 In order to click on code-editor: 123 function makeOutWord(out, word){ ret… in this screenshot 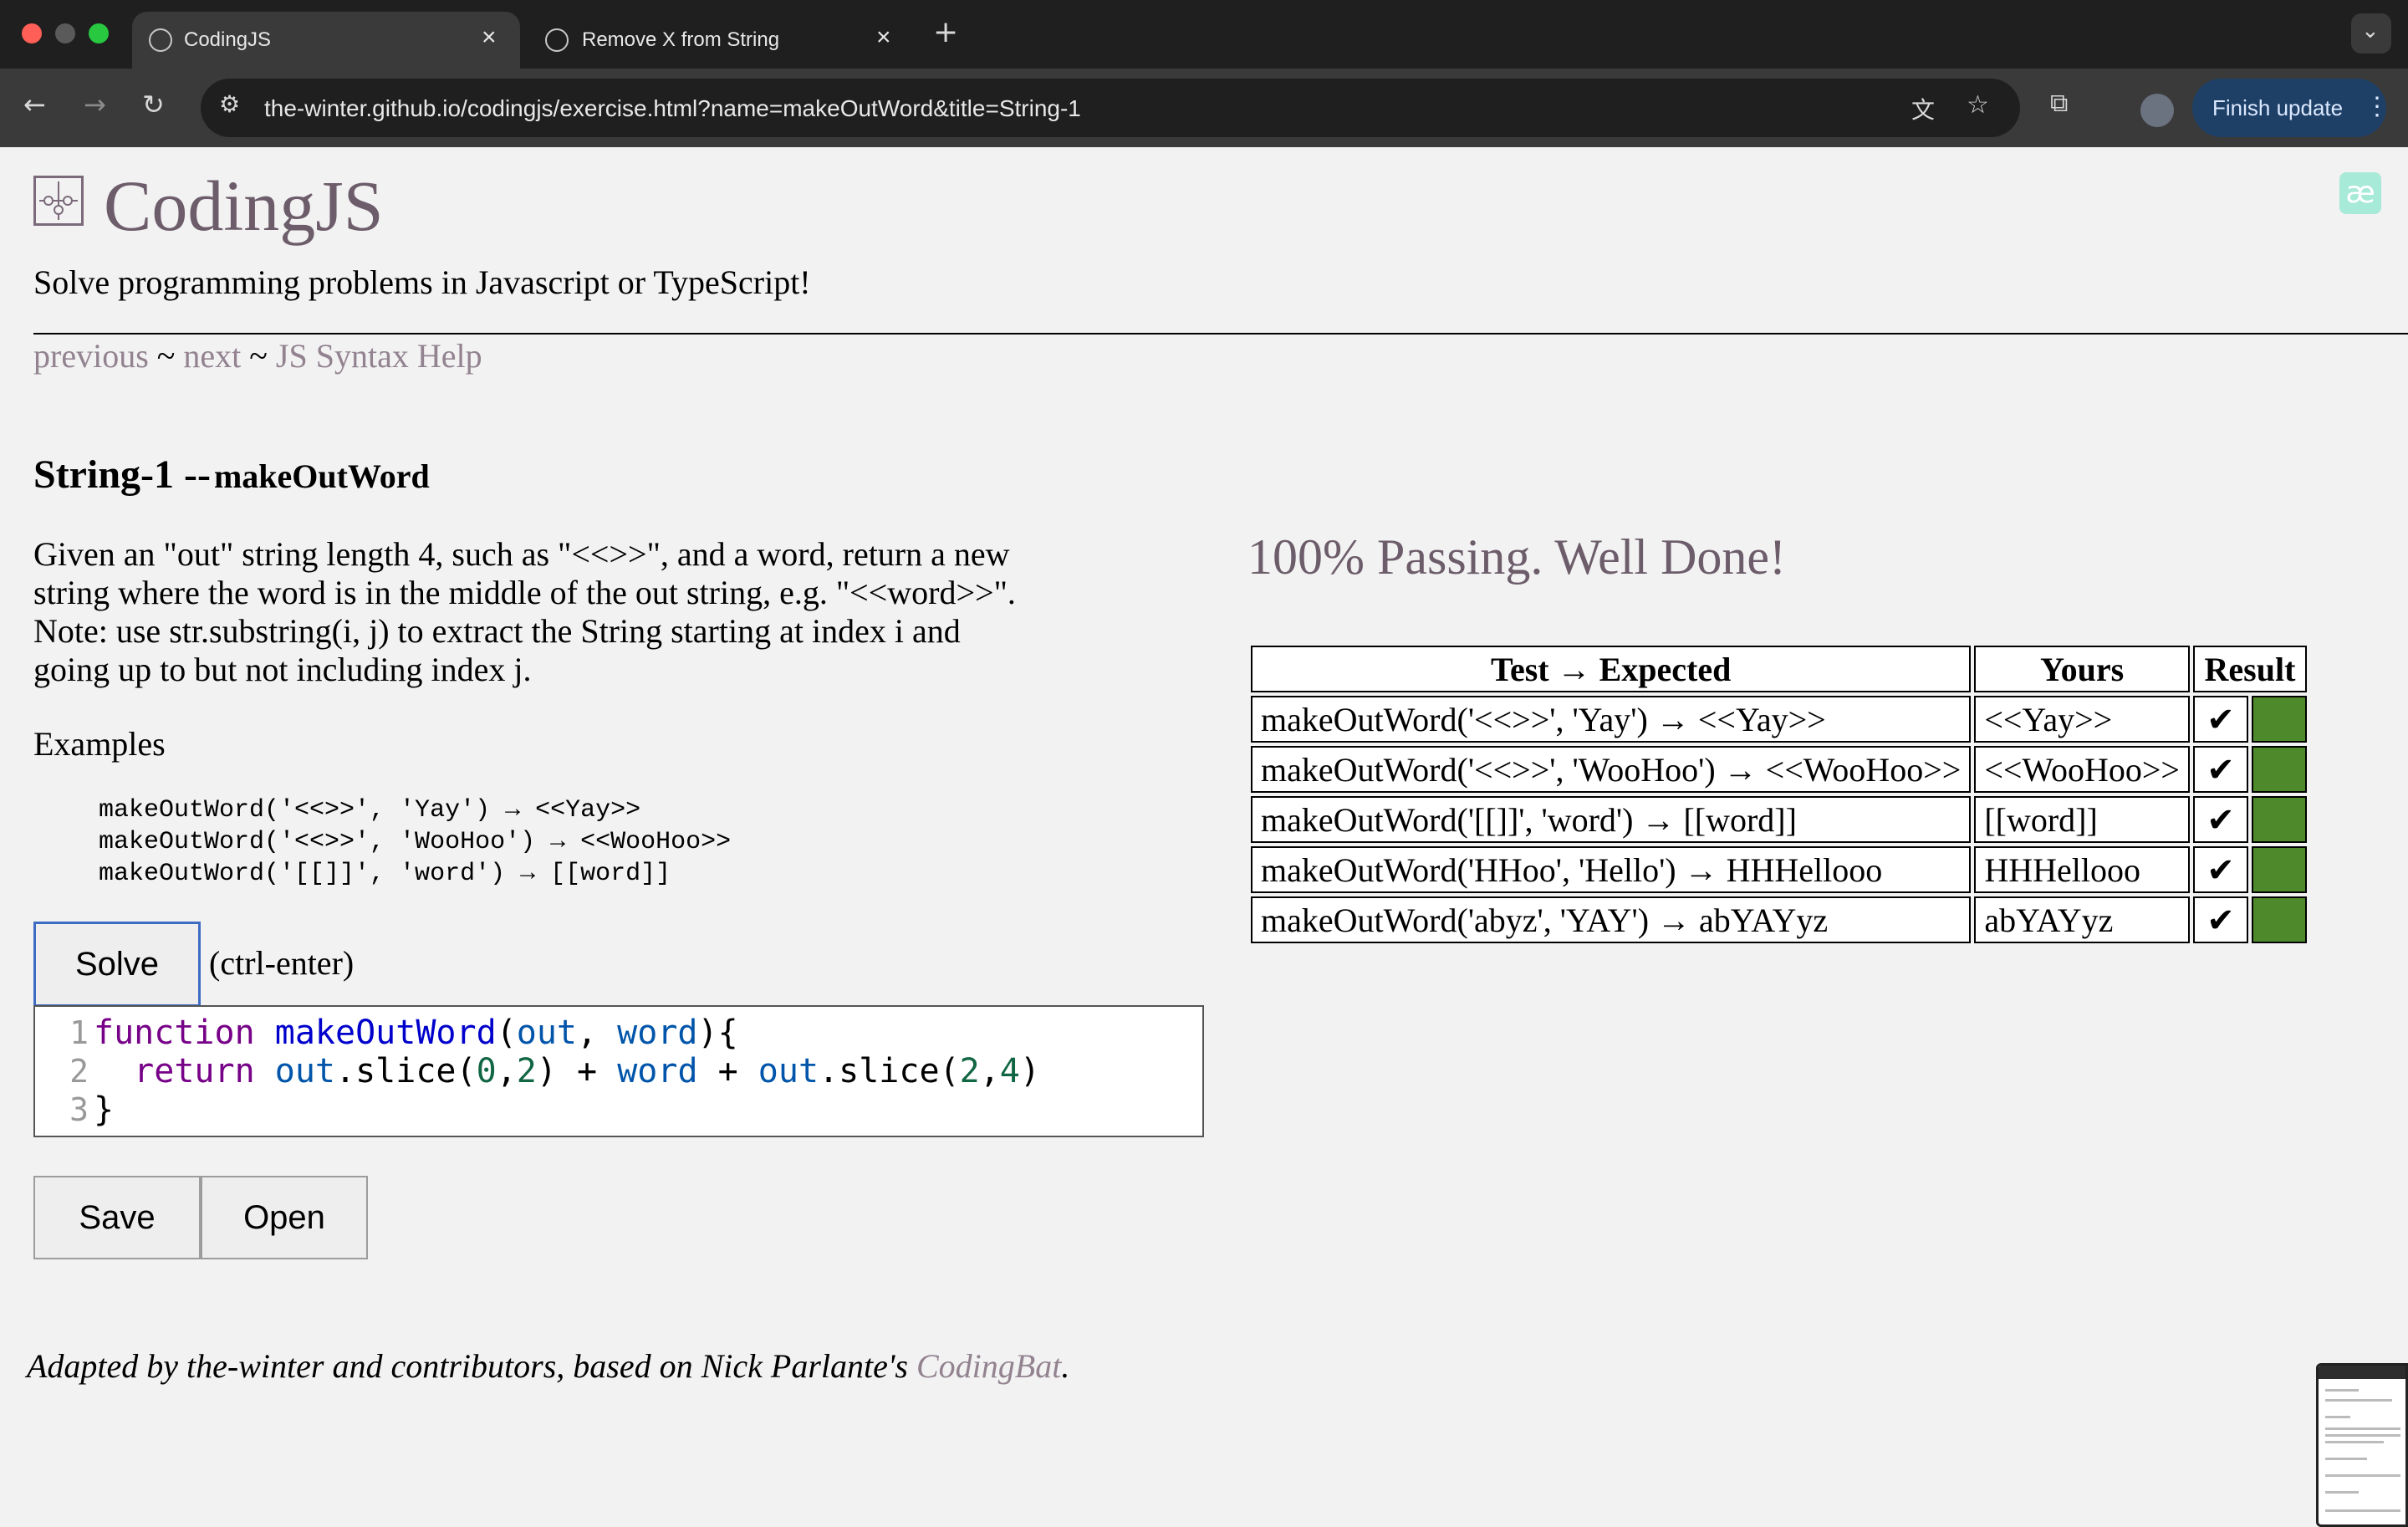, I will do `click(619, 1071)`.